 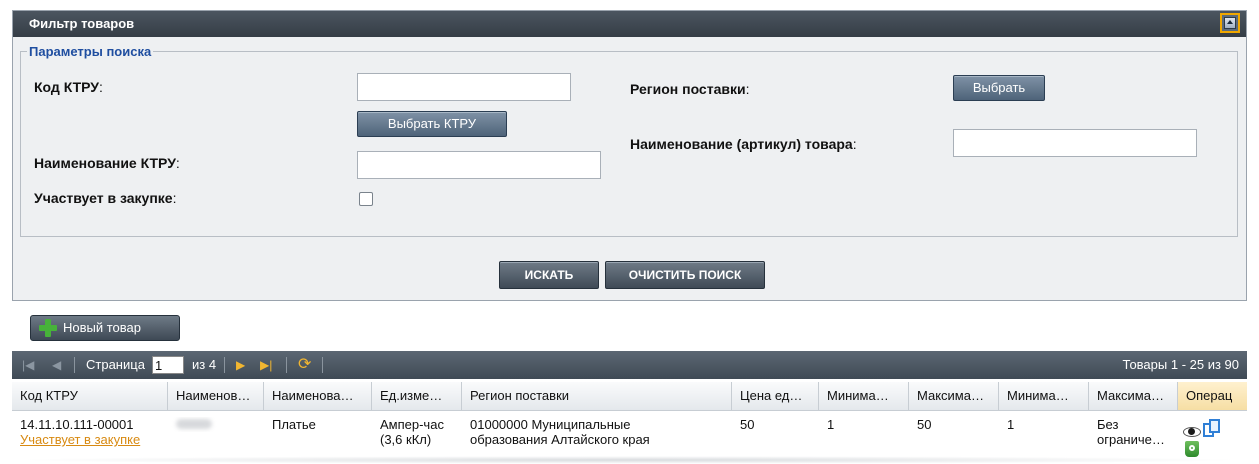 I want to click on ktru-name-label: Наименование КТРУ:, so click(x=107, y=163).